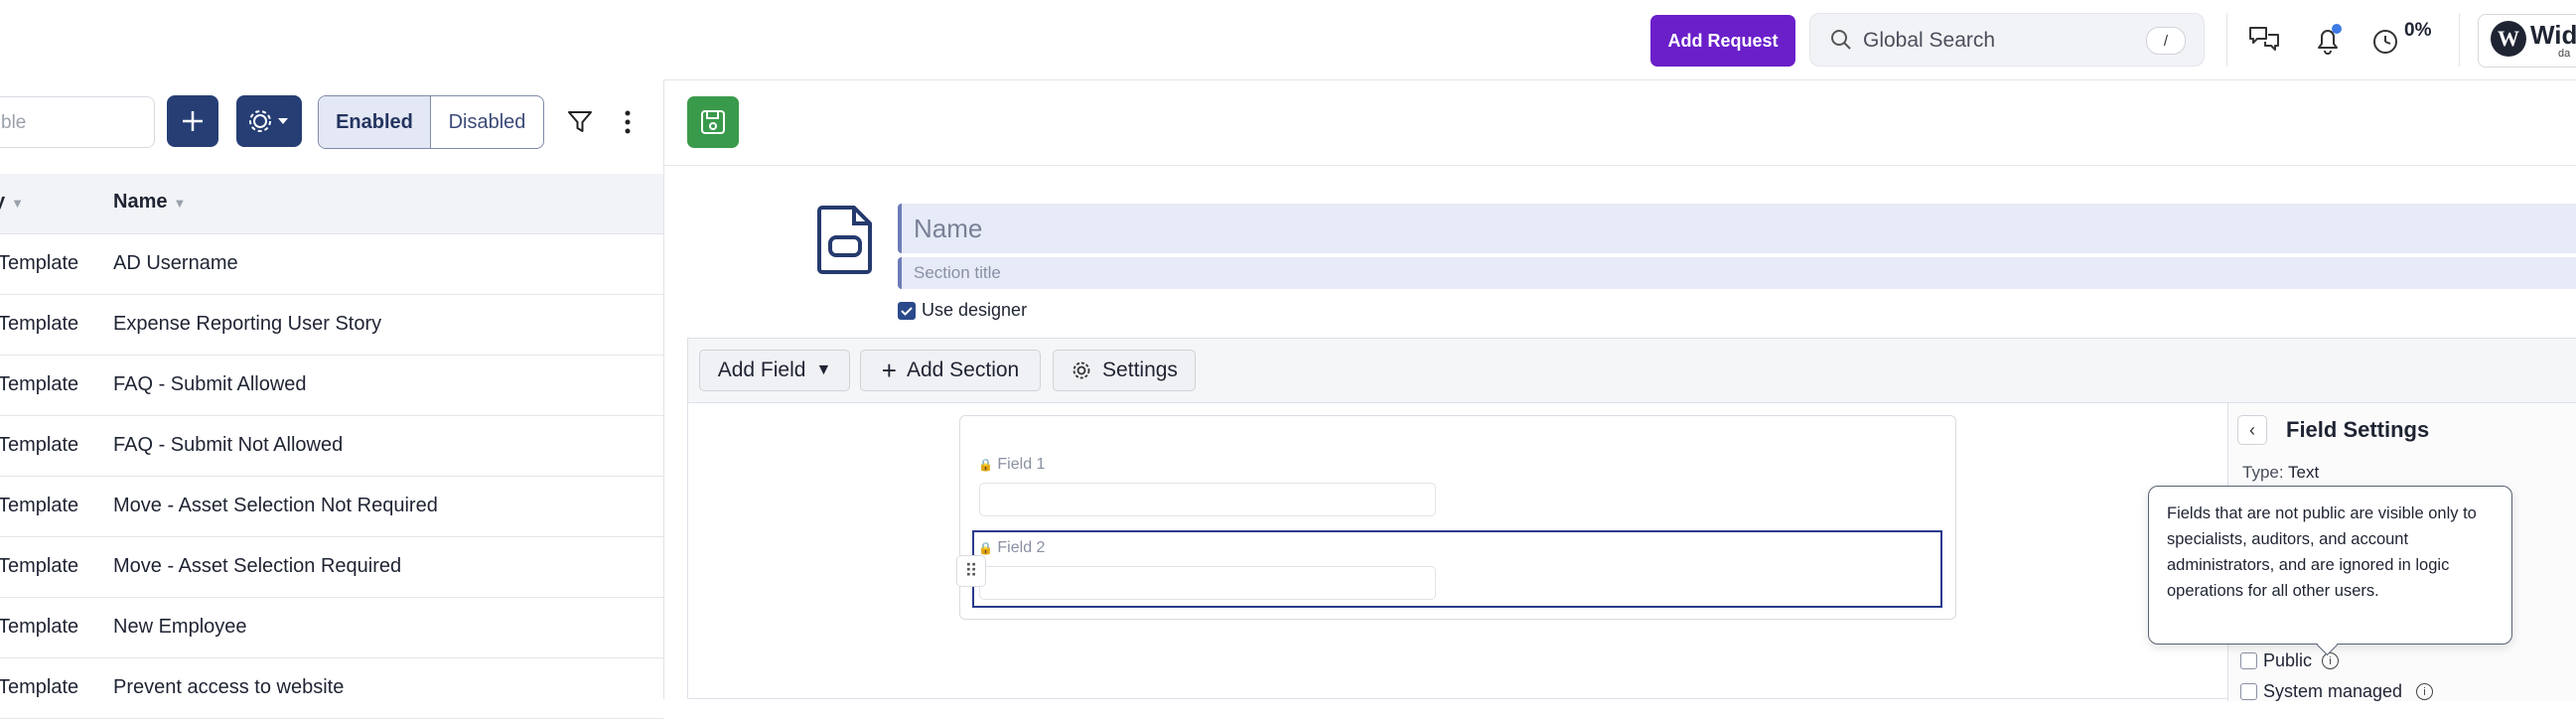  I want to click on table-row: Template FAQ - Submit Not Allowed, so click(332, 446).